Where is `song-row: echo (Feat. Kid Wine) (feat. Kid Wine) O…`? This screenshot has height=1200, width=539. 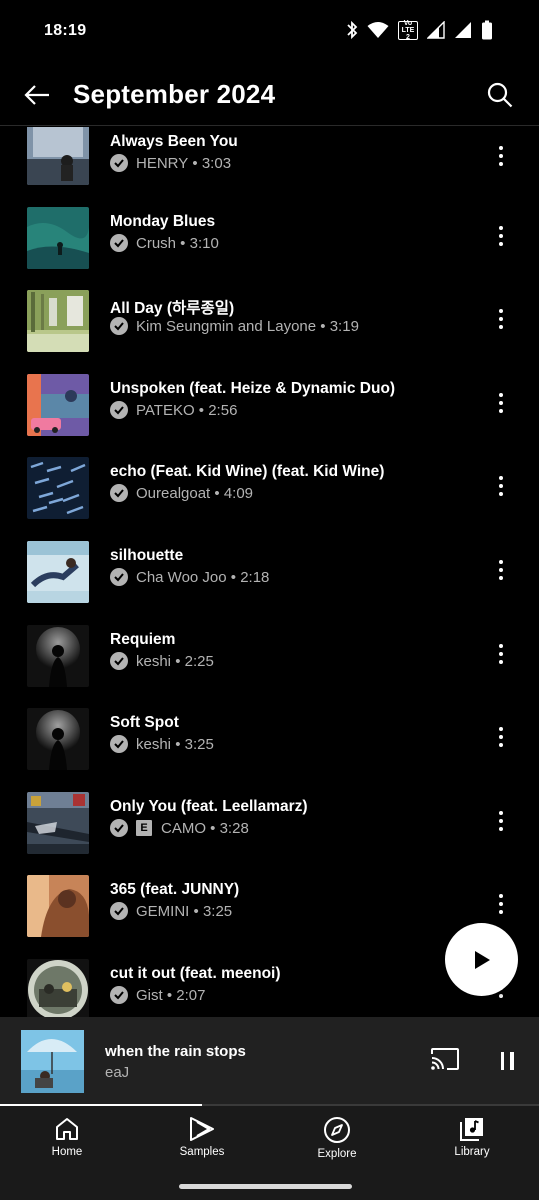
song-row: echo (Feat. Kid Wine) (feat. Kid Wine) O… is located at coordinates (269, 499).